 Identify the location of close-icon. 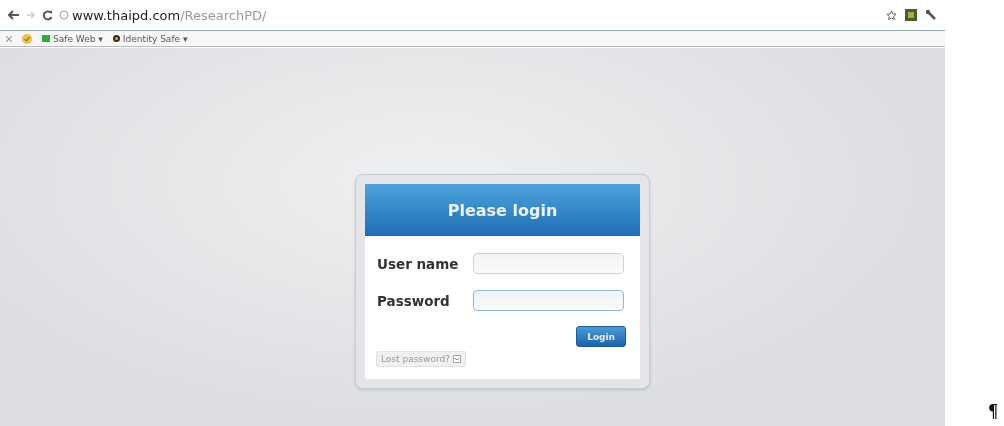
(9, 38).